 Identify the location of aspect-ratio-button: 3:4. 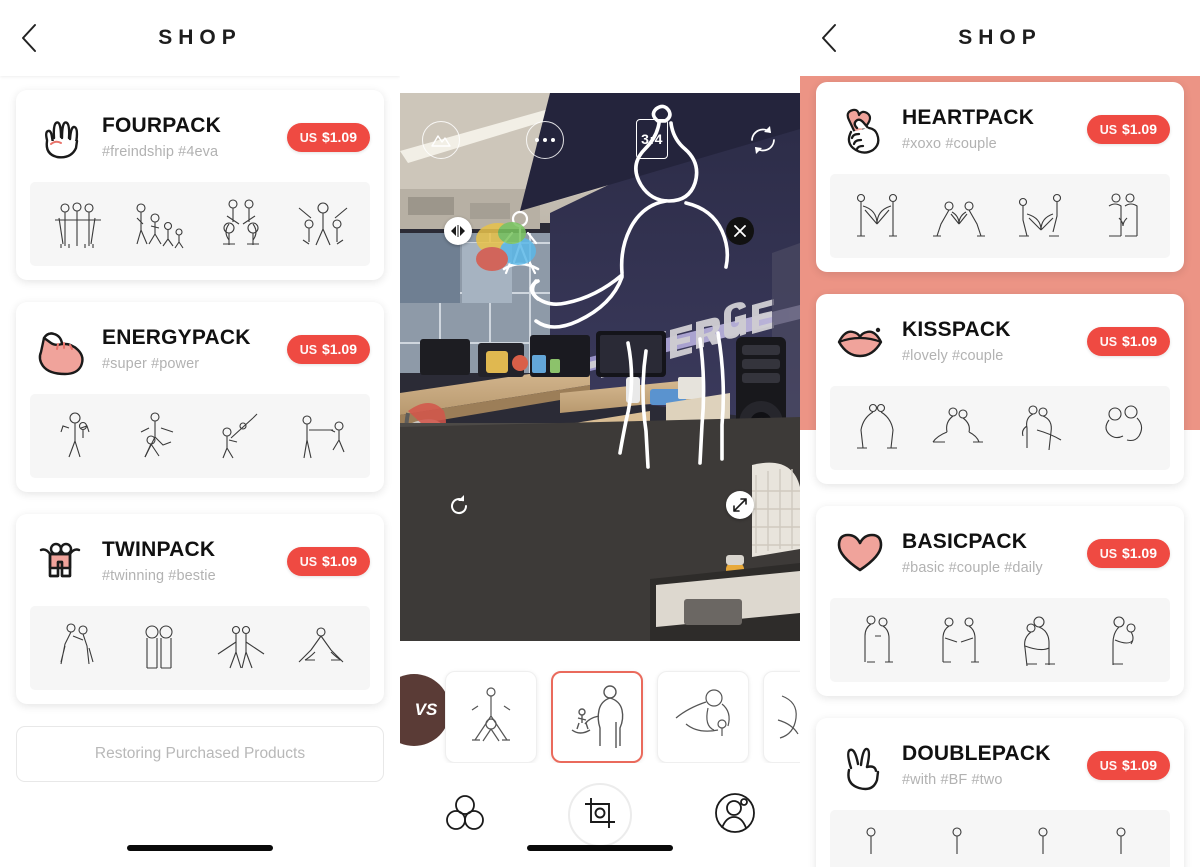
(652, 139).